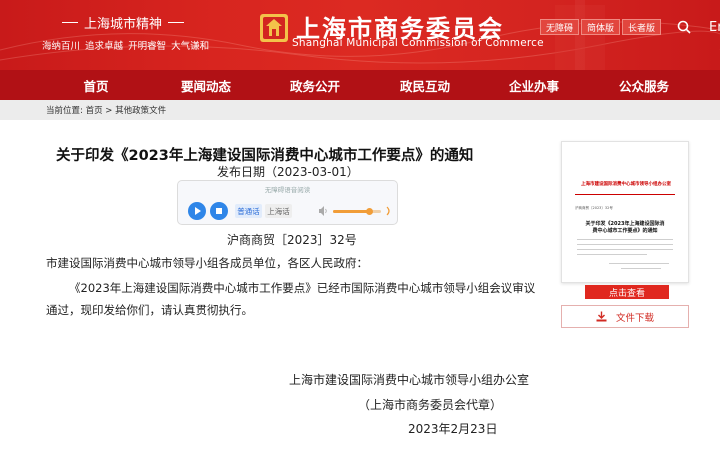 Image resolution: width=720 pixels, height=451 pixels. Describe the element at coordinates (360, 85) in the screenshot. I see `nav-items-row: 首页 要闻动态 政务公开 政民互动 企业办事 公众服务` at that location.